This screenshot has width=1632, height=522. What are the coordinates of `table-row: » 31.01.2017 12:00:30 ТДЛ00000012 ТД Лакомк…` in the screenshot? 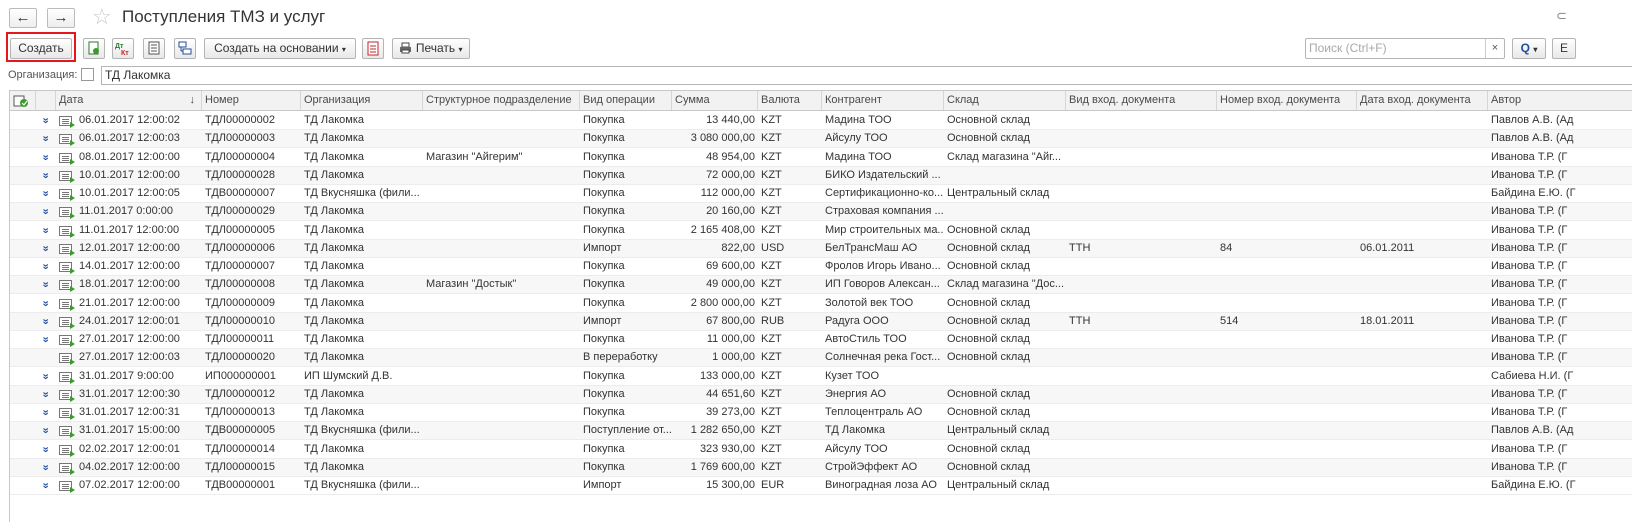 It's located at (821, 394).